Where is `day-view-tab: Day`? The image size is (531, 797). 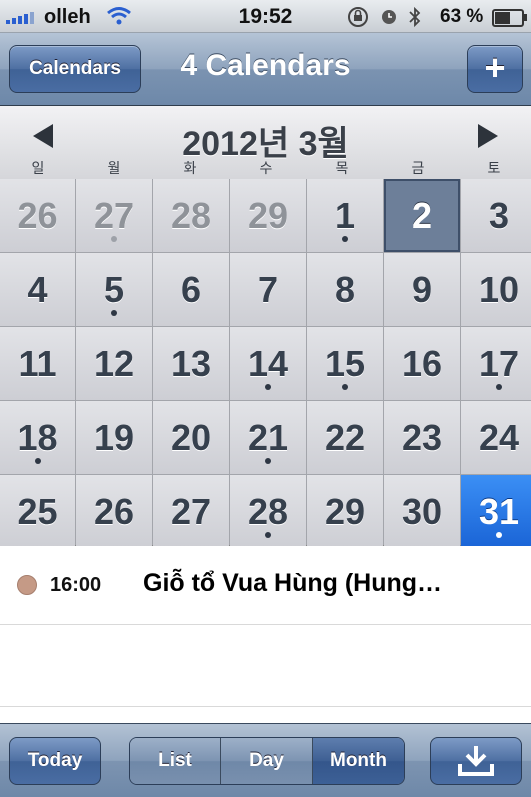
day-view-tab: Day is located at coordinates (267, 761).